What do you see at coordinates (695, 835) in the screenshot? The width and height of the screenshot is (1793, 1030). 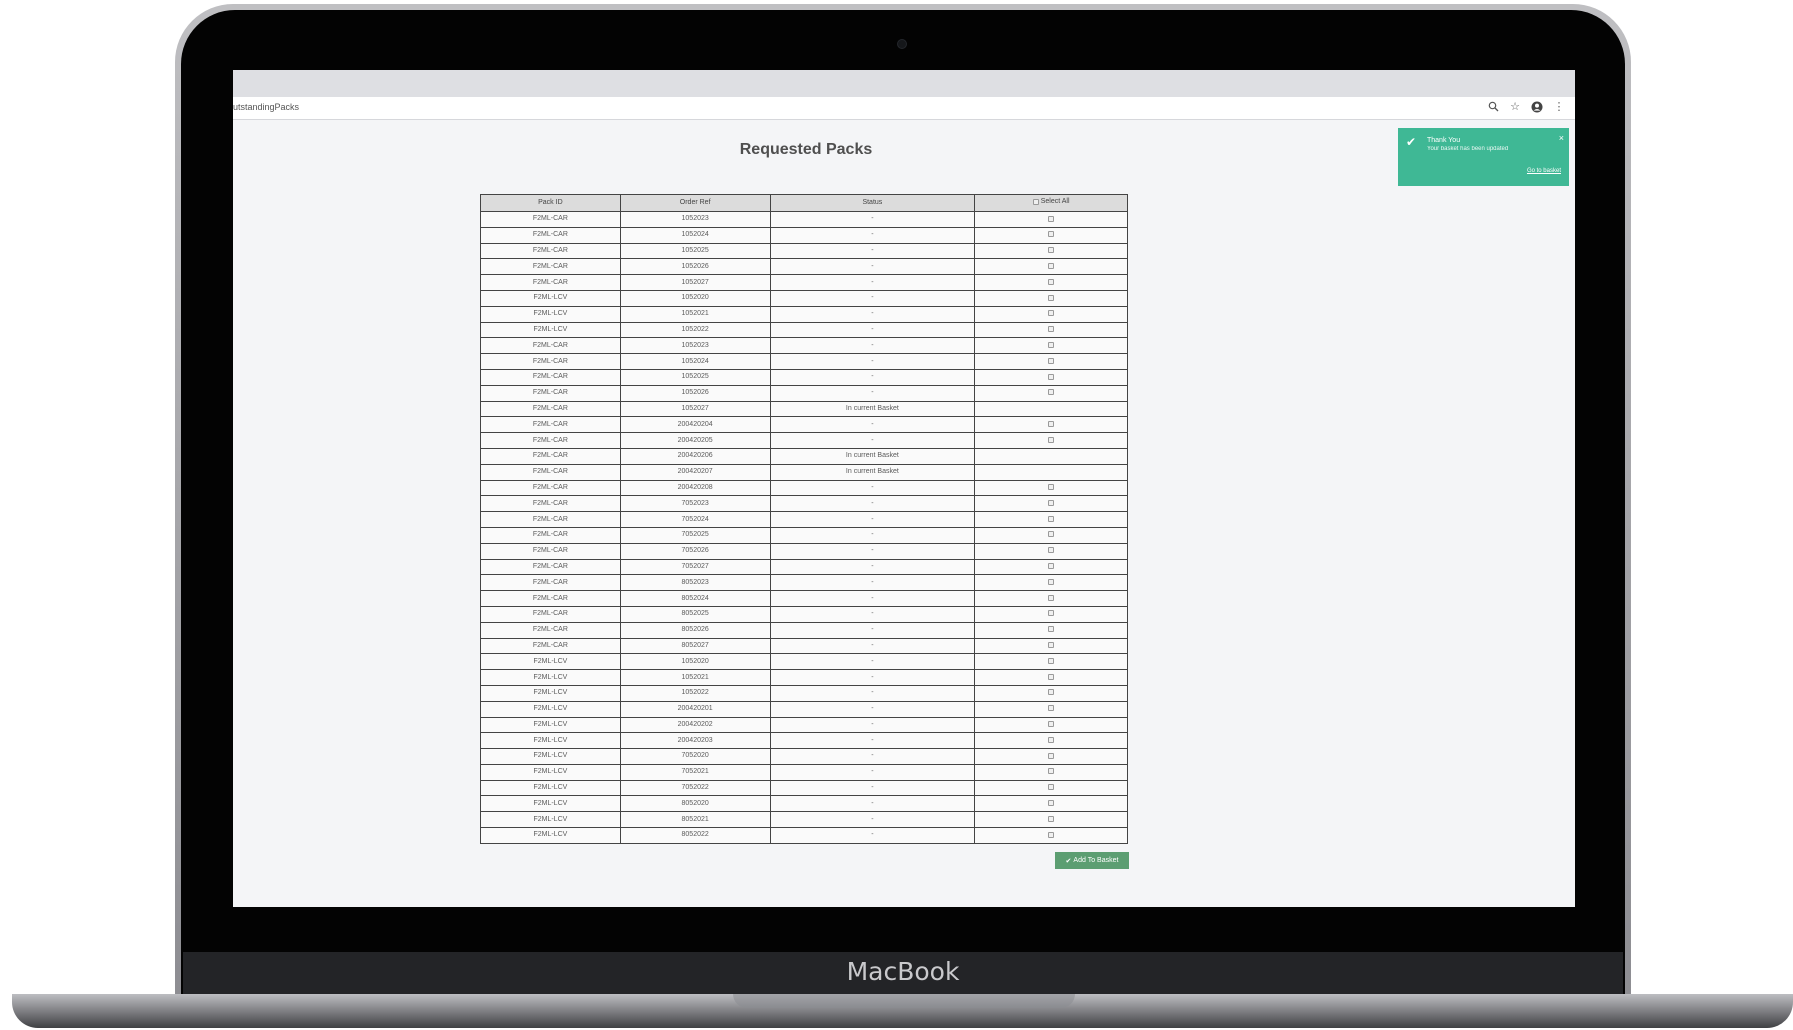 I see `cell-order-ref: 8052022` at bounding box center [695, 835].